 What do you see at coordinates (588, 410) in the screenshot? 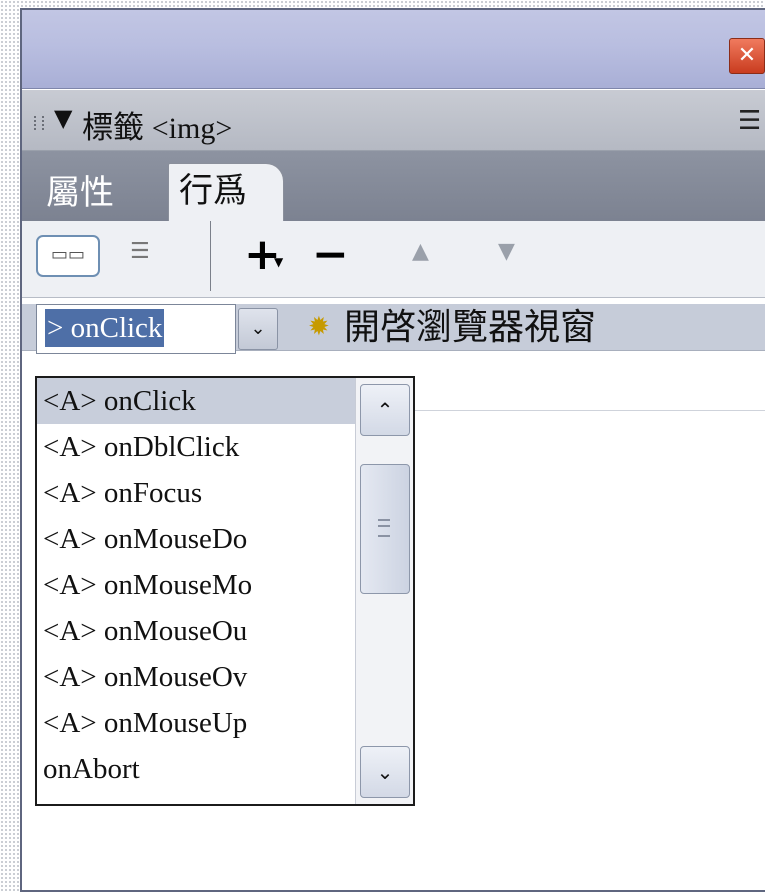
I see `row-divider` at bounding box center [588, 410].